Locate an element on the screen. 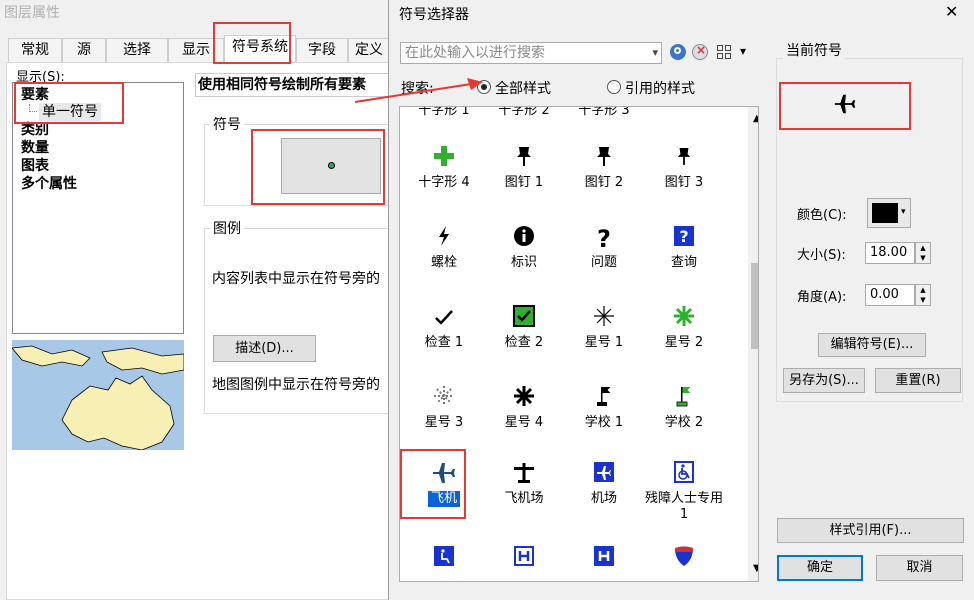 Image resolution: width=974 pixels, height=600 pixels. size-input: 18.00 is located at coordinates (890, 253).